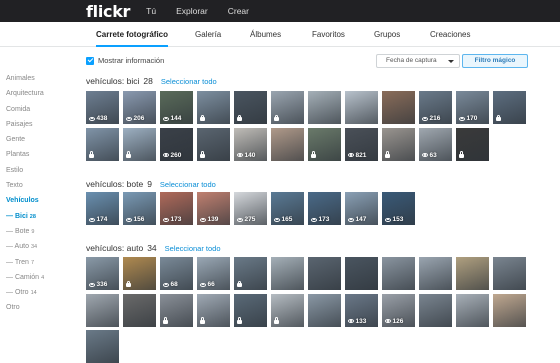 The width and height of the screenshot is (560, 363). Describe the element at coordinates (213, 273) in the screenshot. I see `photo-thumbnail: 66` at that location.